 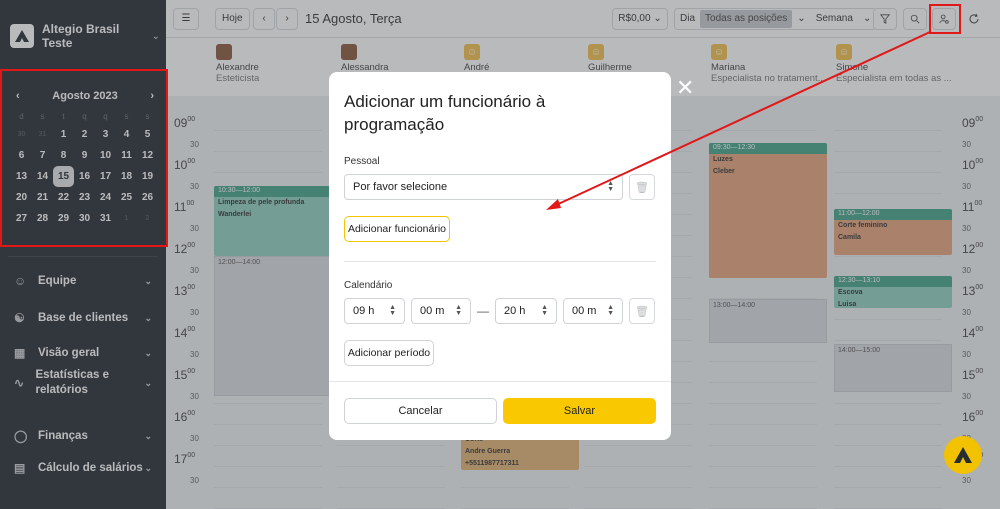 What do you see at coordinates (738, 120) in the screenshot?
I see `annotation-arrow` at bounding box center [738, 120].